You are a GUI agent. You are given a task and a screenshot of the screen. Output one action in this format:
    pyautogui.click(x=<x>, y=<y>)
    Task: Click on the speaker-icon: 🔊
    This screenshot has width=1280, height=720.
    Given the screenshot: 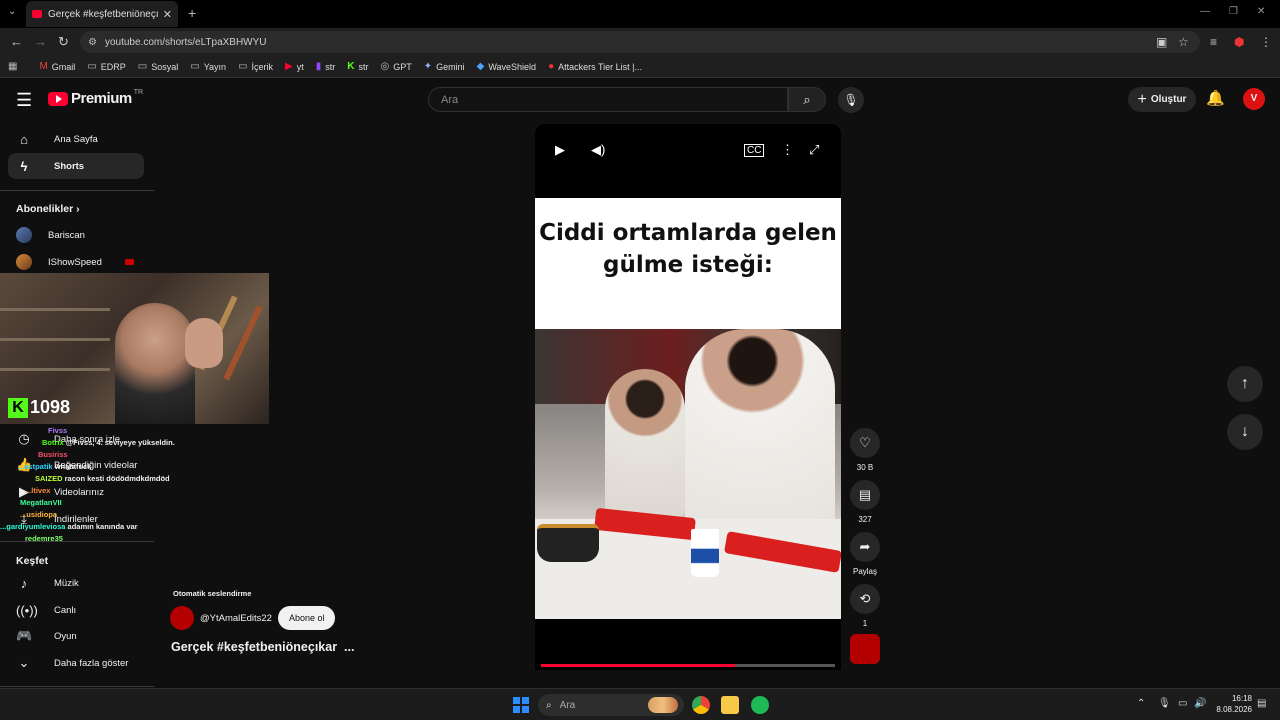 What is the action you would take?
    pyautogui.click(x=1200, y=703)
    